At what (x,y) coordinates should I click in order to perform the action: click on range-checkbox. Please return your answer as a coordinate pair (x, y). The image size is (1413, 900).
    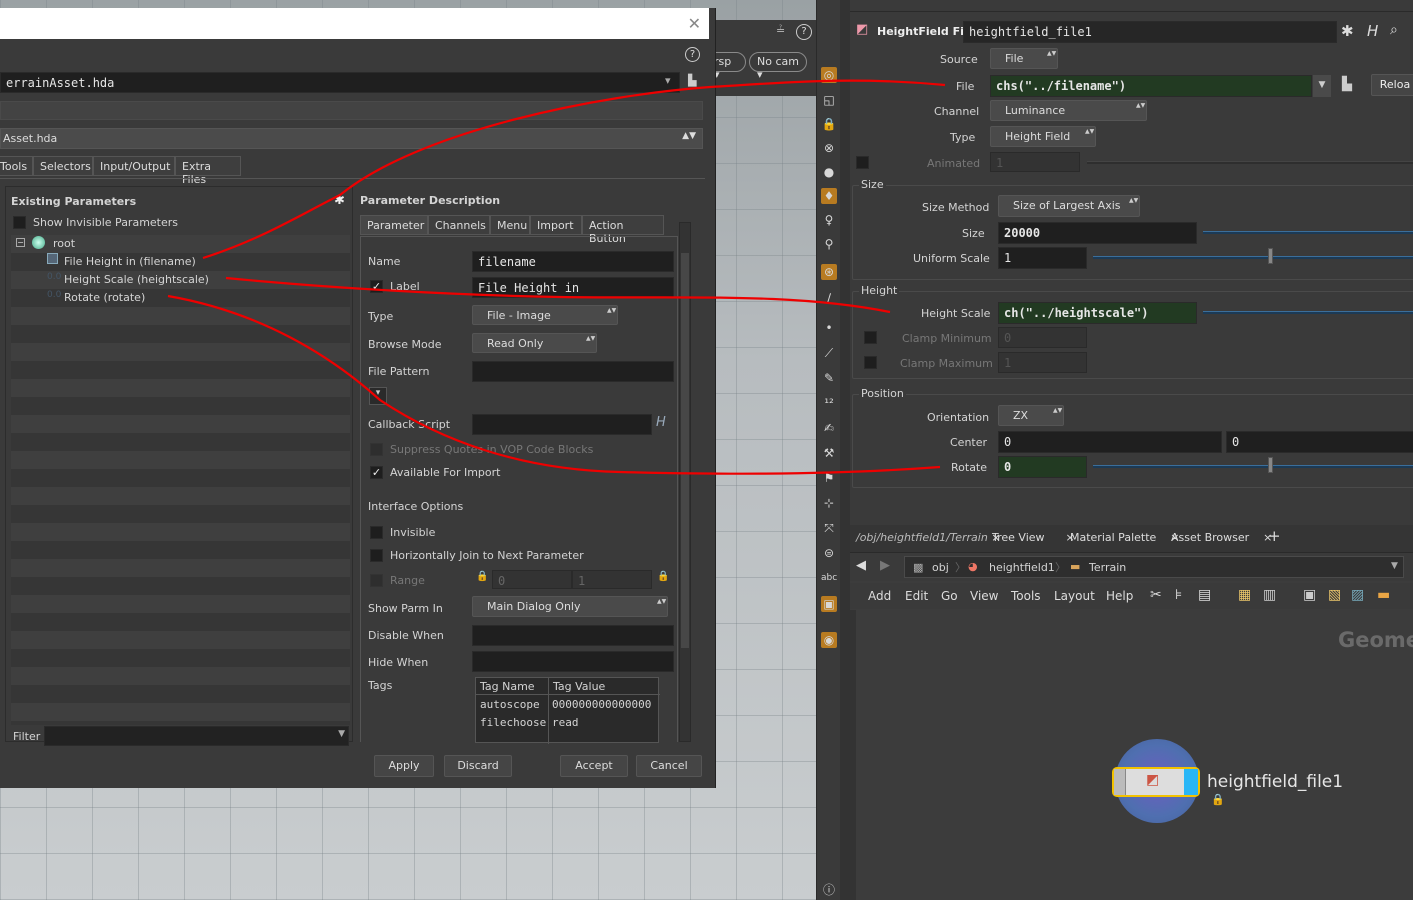
    Looking at the image, I should click on (376, 580).